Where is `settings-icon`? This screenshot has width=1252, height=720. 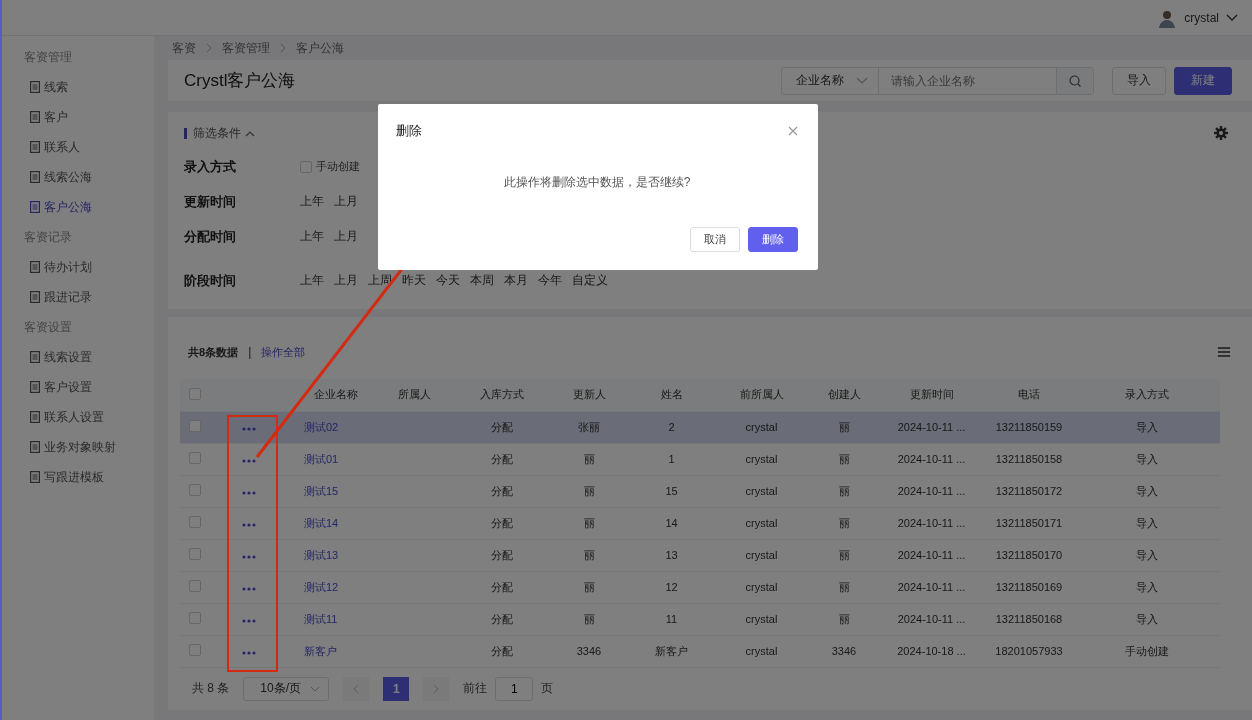 settings-icon is located at coordinates (1221, 133).